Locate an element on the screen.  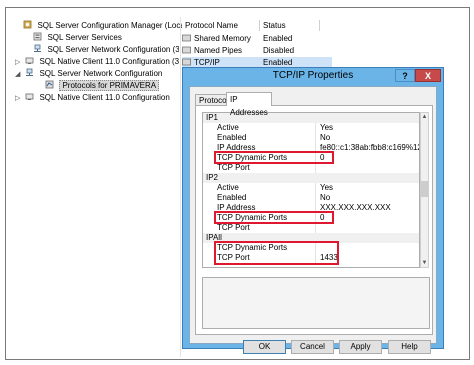
apply-button: Apply is located at coordinates (360, 347).